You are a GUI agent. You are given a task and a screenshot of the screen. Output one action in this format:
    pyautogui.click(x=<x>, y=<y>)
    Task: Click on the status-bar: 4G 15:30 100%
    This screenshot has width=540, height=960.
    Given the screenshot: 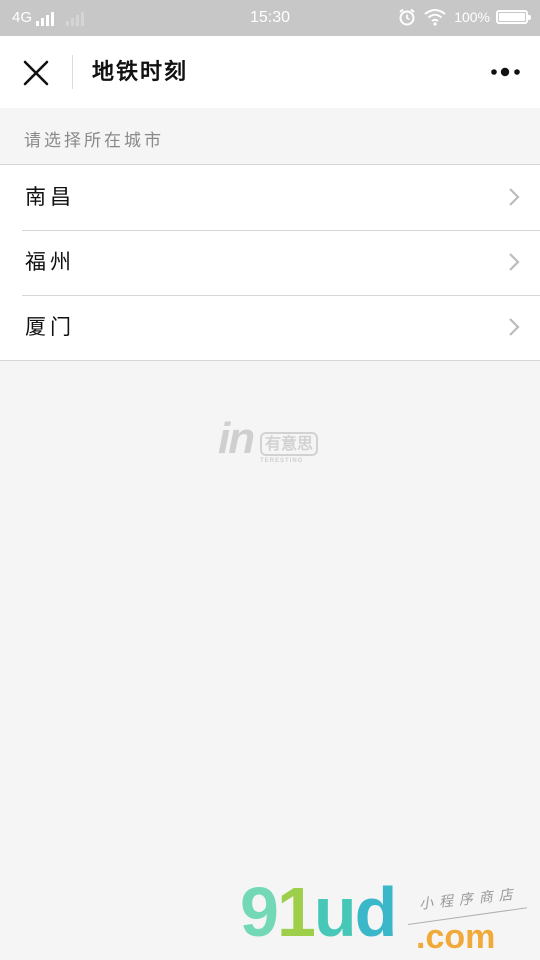 What is the action you would take?
    pyautogui.click(x=270, y=18)
    